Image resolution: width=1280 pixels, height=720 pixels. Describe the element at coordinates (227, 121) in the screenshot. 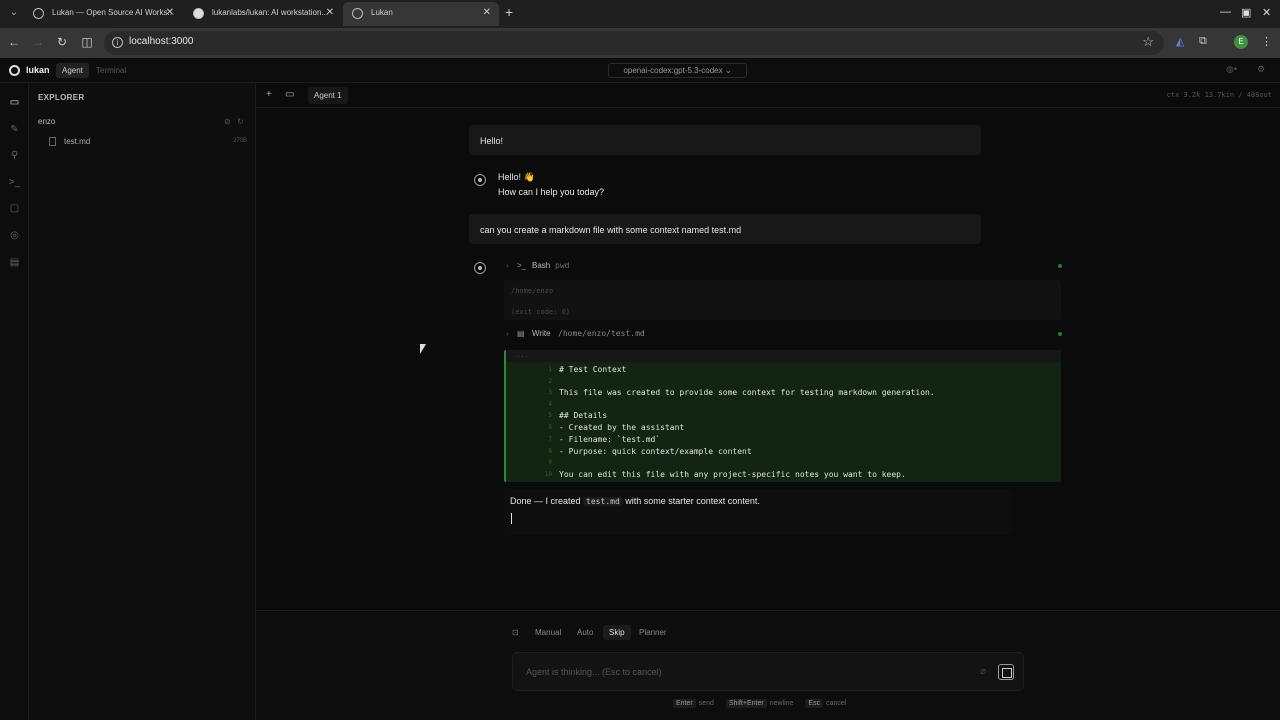

I see `hide-icon: ⊘` at that location.